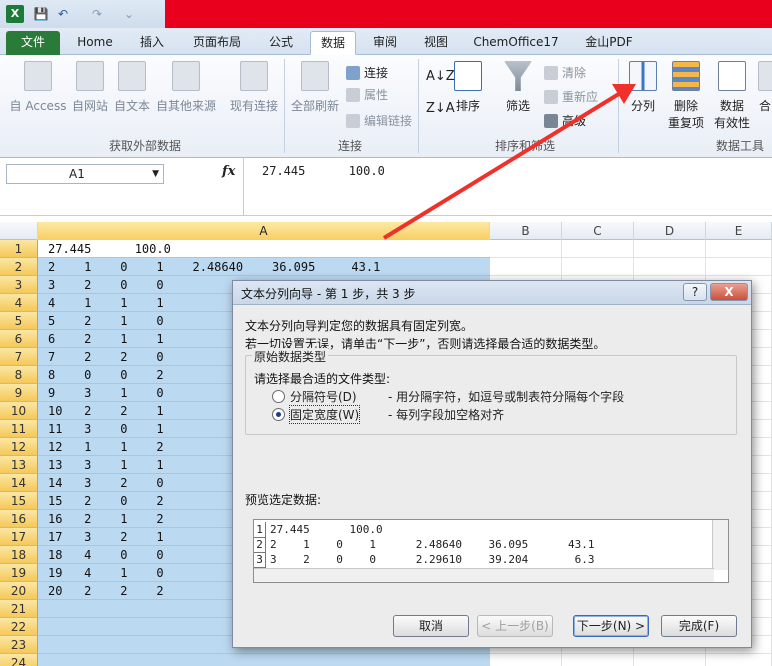  What do you see at coordinates (379, 121) in the screenshot?
I see `edit-links-button: 编辑链接` at bounding box center [379, 121].